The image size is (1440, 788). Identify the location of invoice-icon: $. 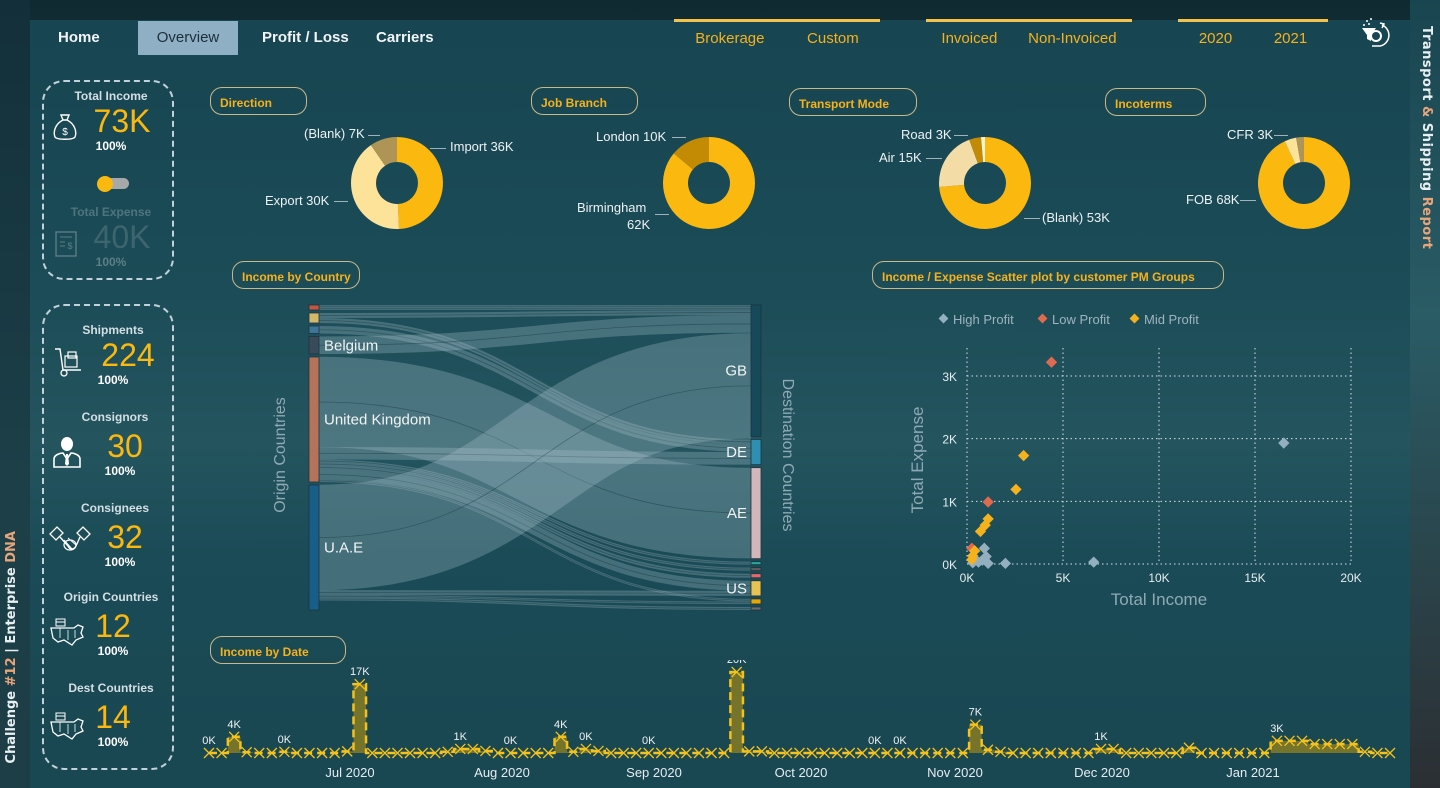
(66, 246).